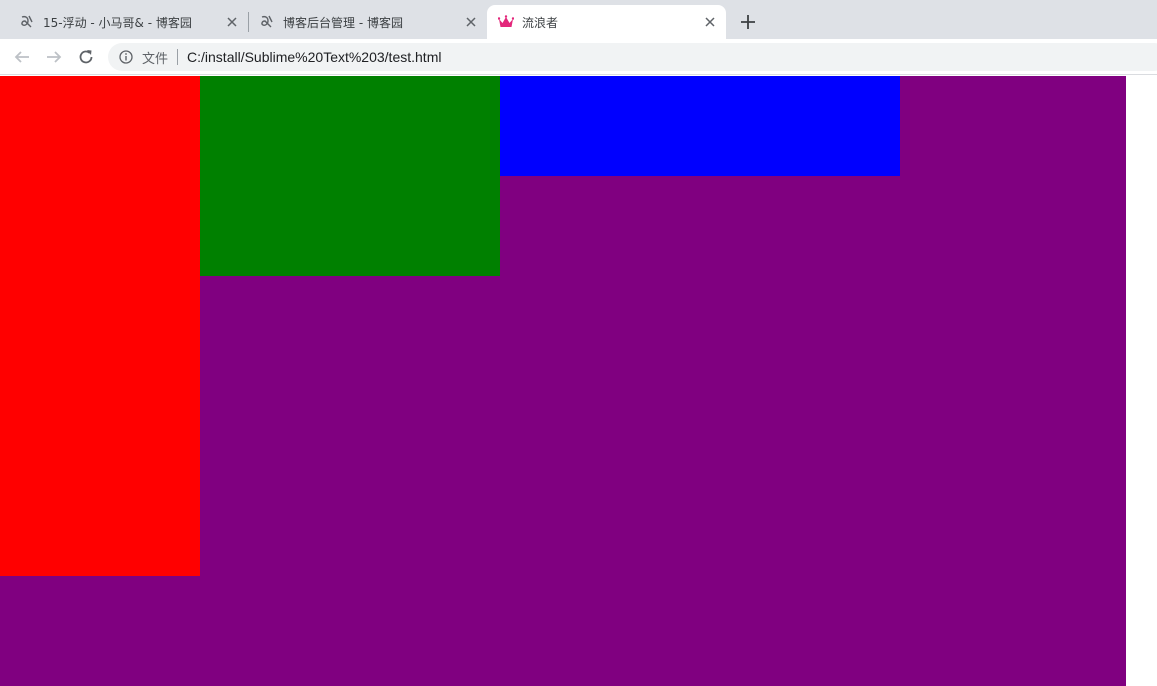 The height and width of the screenshot is (686, 1157). I want to click on plus-icon, so click(748, 22).